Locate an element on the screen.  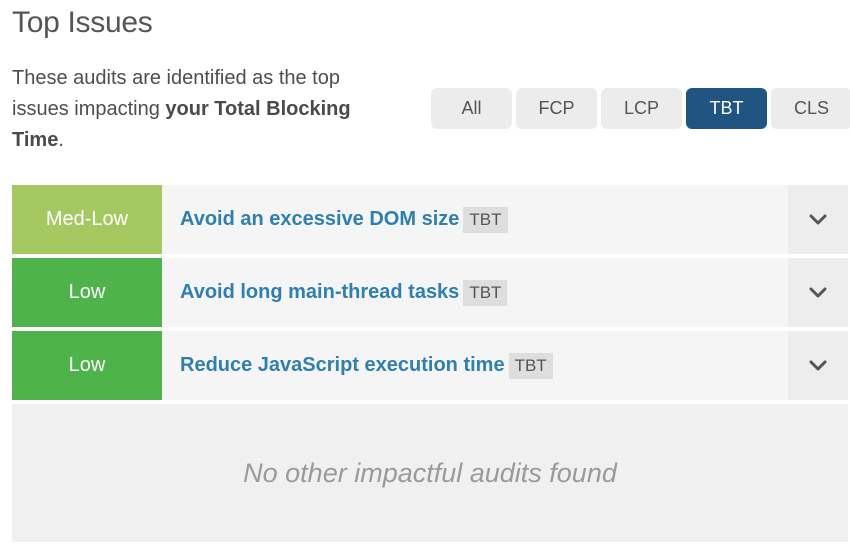
filter-fcp-button: FCP is located at coordinates (556, 108).